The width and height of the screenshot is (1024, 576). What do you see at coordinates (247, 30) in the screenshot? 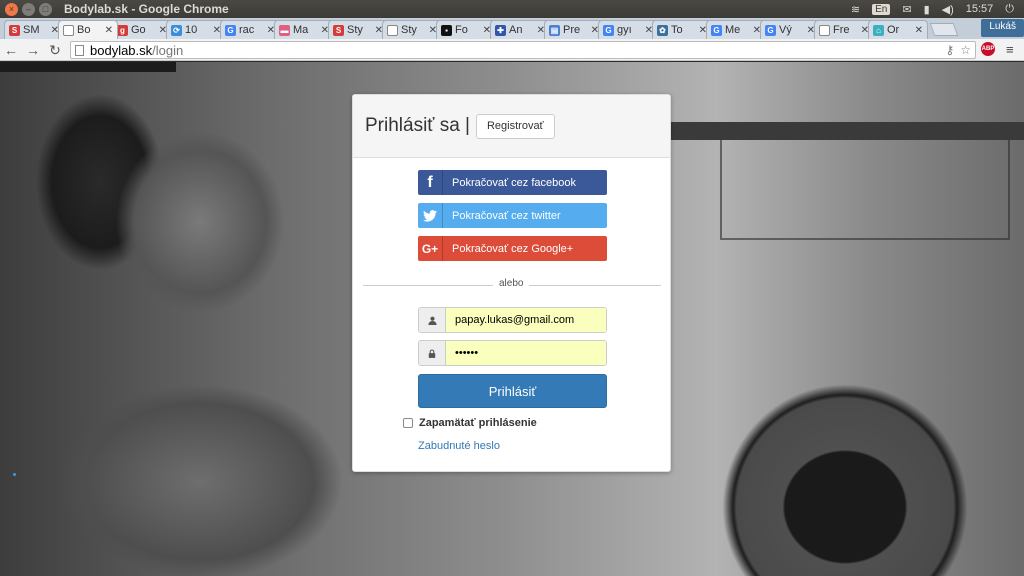
I see `tab-label: rac` at bounding box center [247, 30].